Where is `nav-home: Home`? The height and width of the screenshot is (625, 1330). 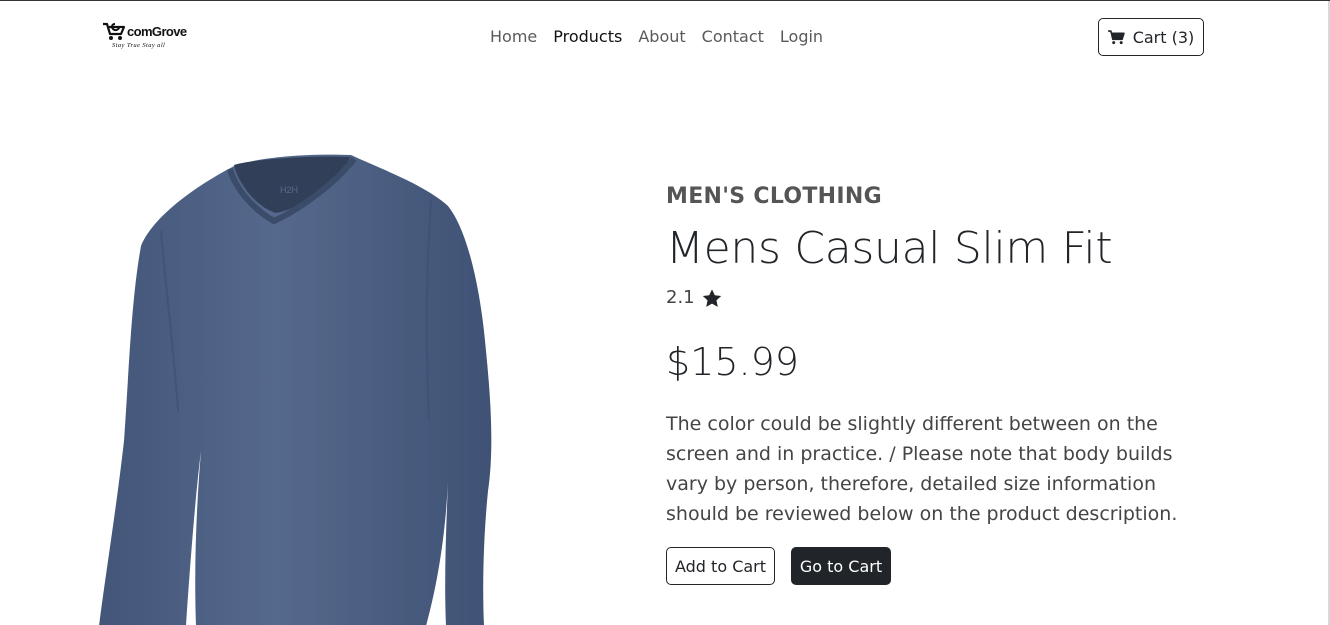
nav-home: Home is located at coordinates (513, 37).